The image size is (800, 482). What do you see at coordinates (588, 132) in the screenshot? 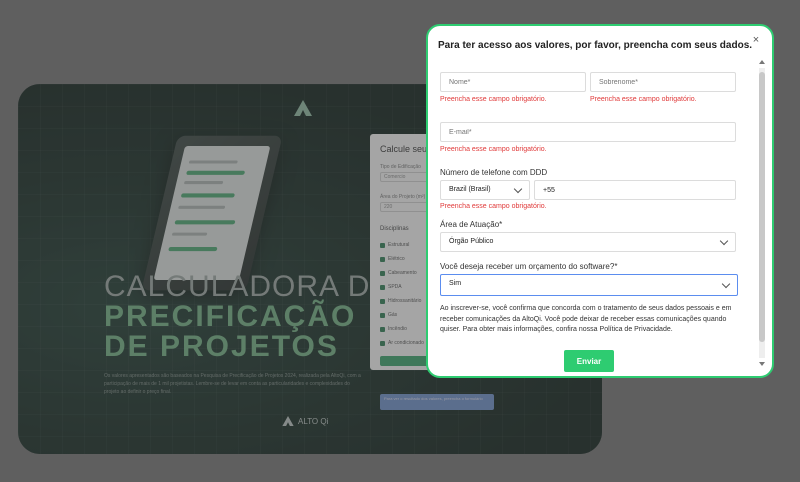
I see `email-input` at bounding box center [588, 132].